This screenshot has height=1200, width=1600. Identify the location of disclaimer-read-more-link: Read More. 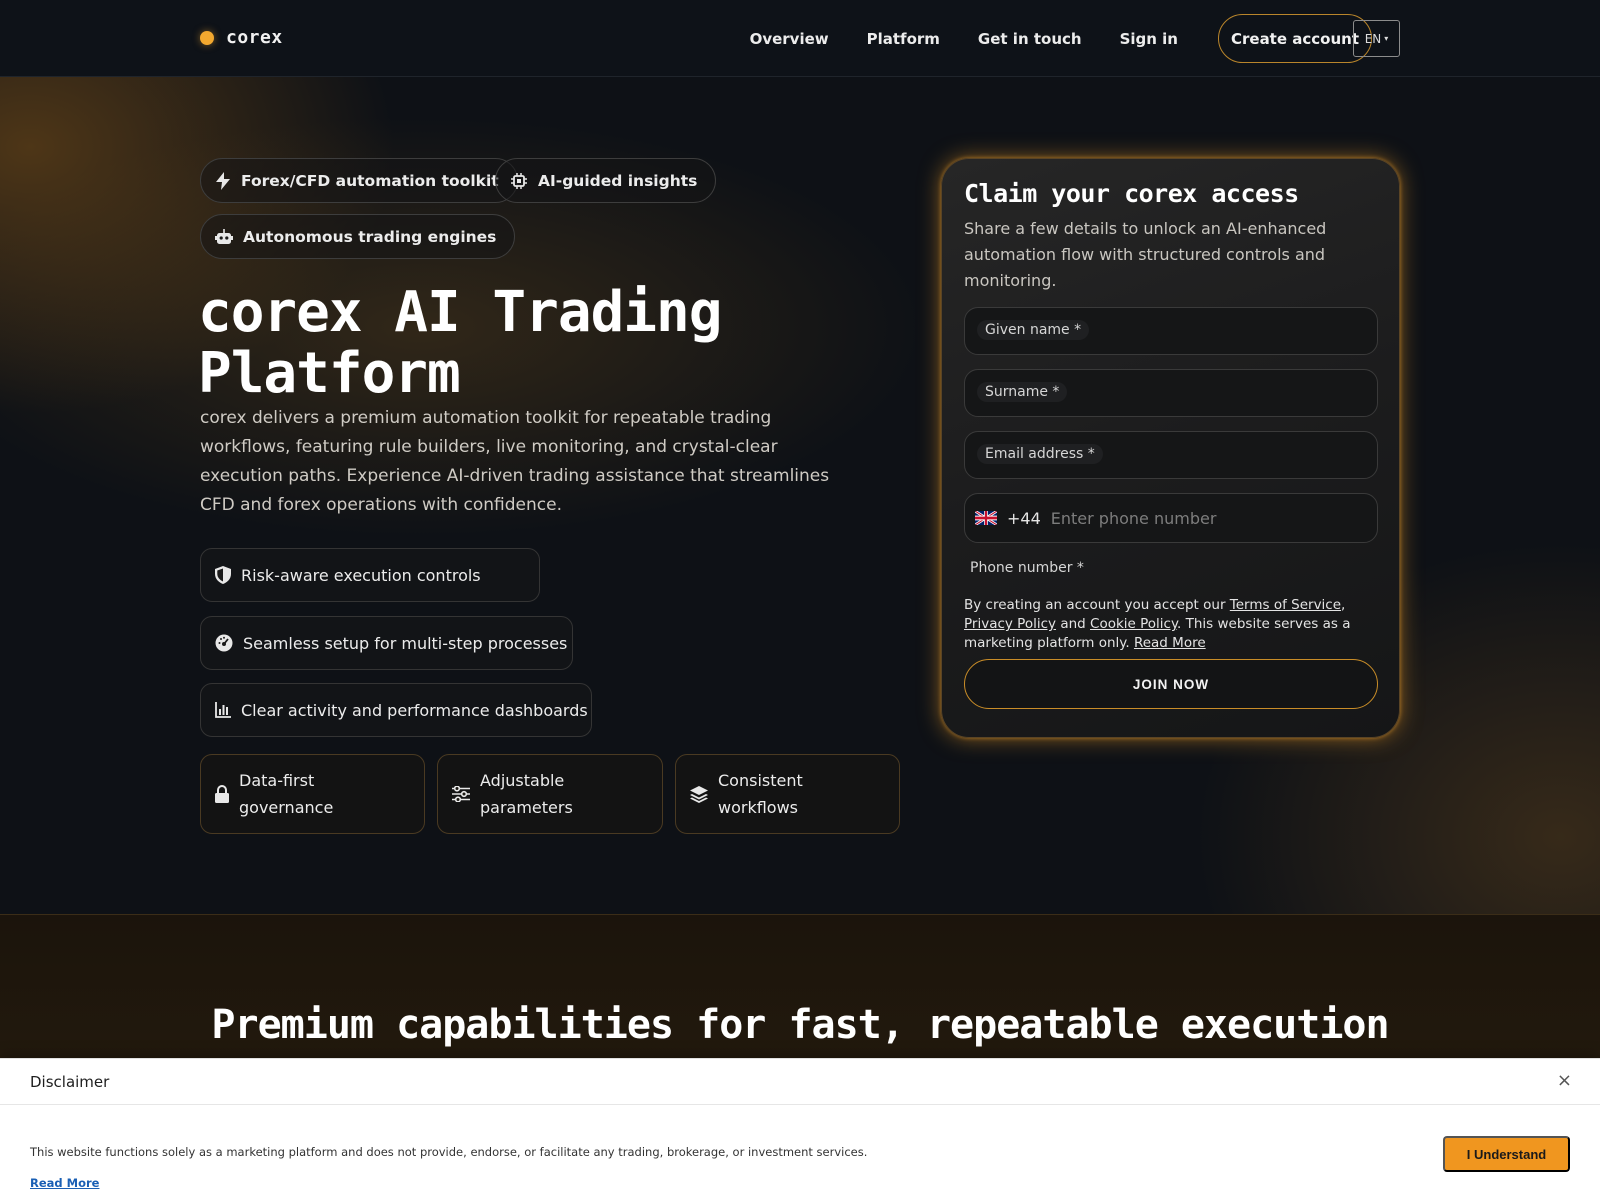
(64, 1183).